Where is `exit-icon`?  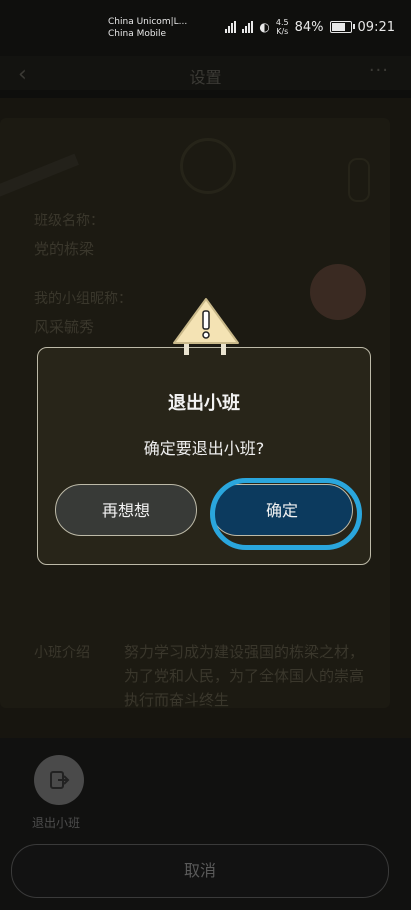 exit-icon is located at coordinates (60, 780).